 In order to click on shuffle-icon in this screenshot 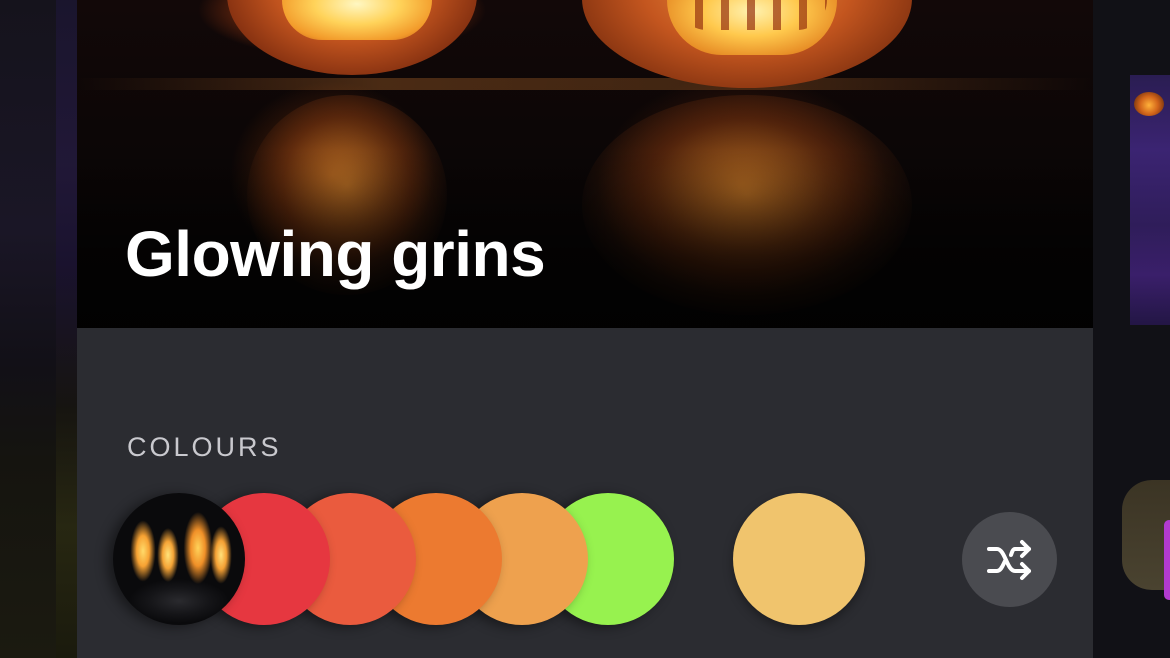, I will do `click(1008, 559)`.